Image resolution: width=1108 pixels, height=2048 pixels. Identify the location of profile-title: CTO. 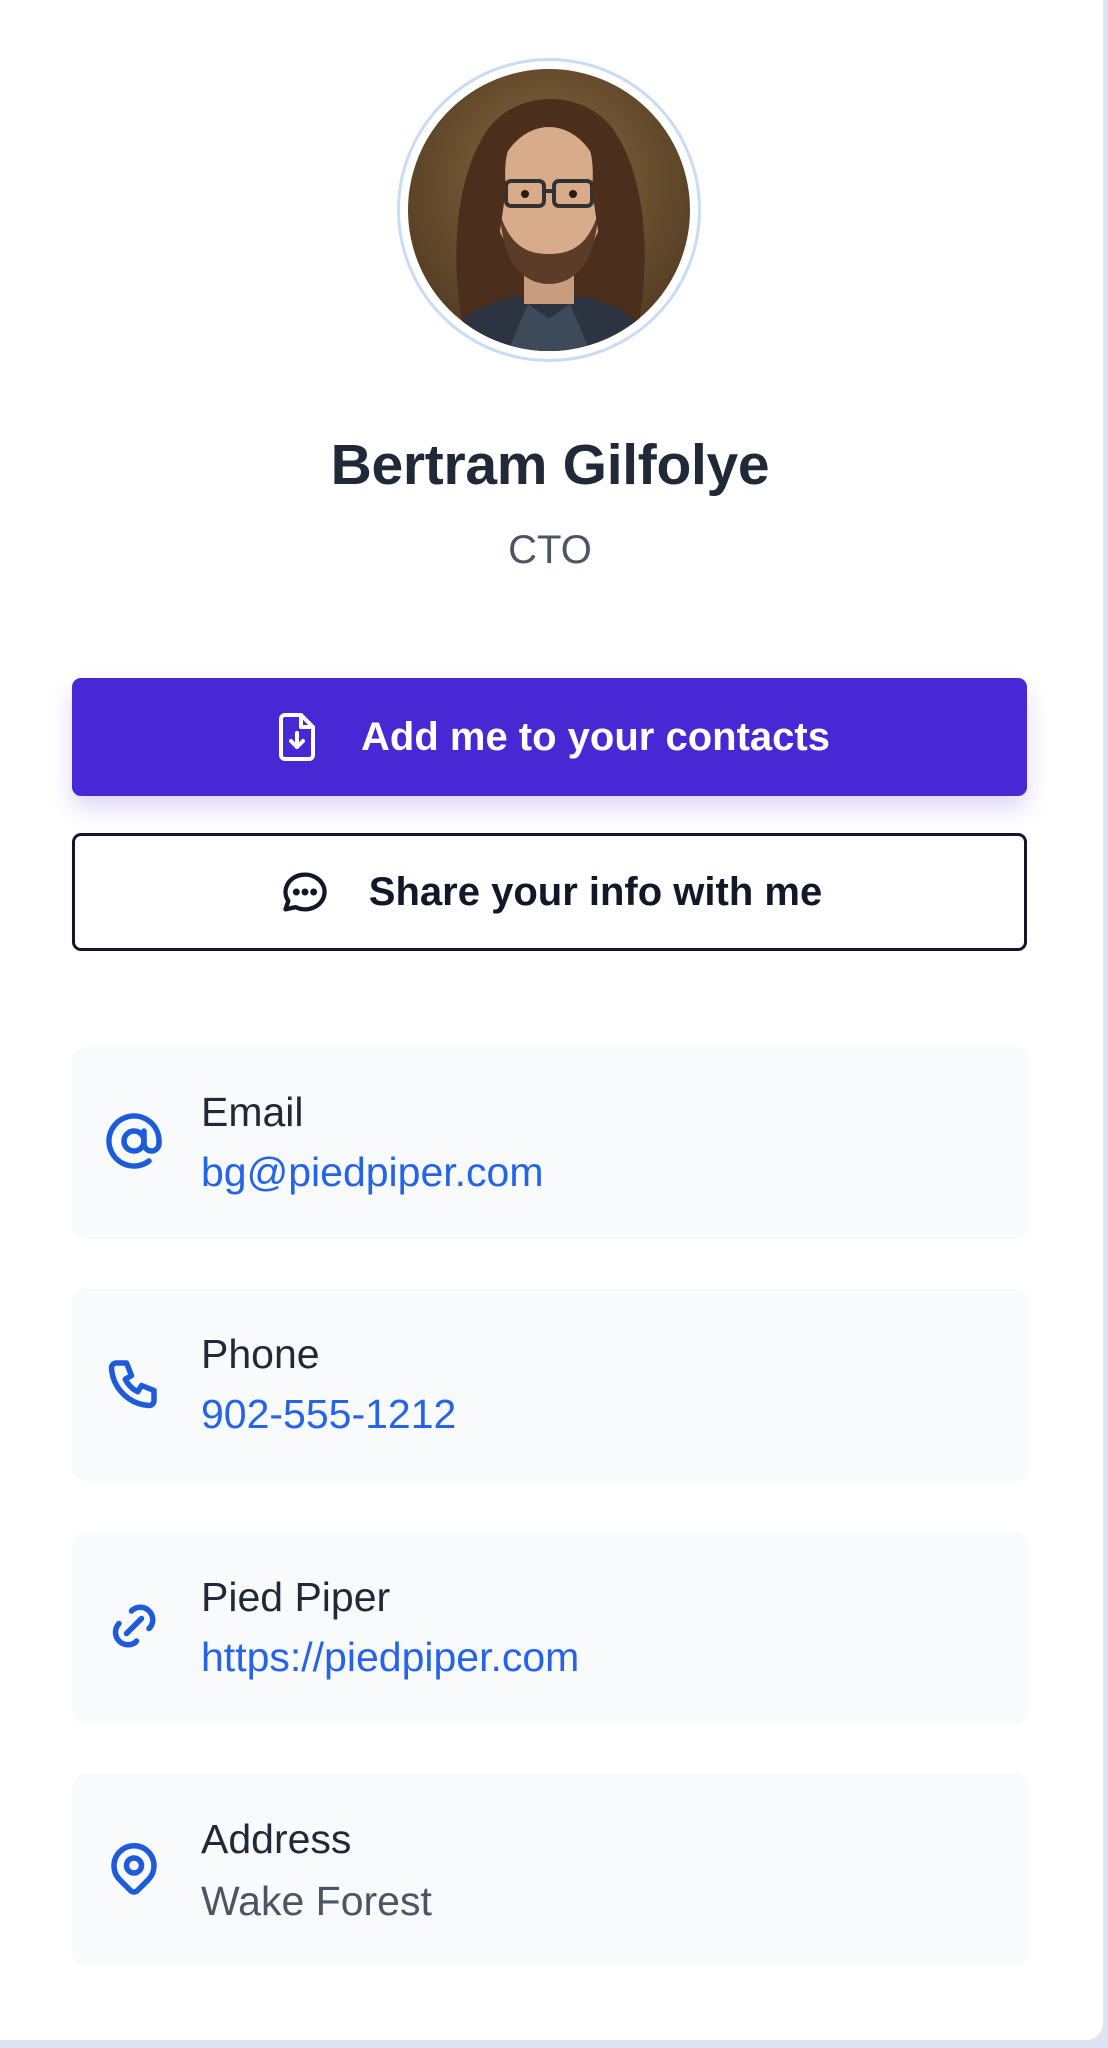
(550, 550).